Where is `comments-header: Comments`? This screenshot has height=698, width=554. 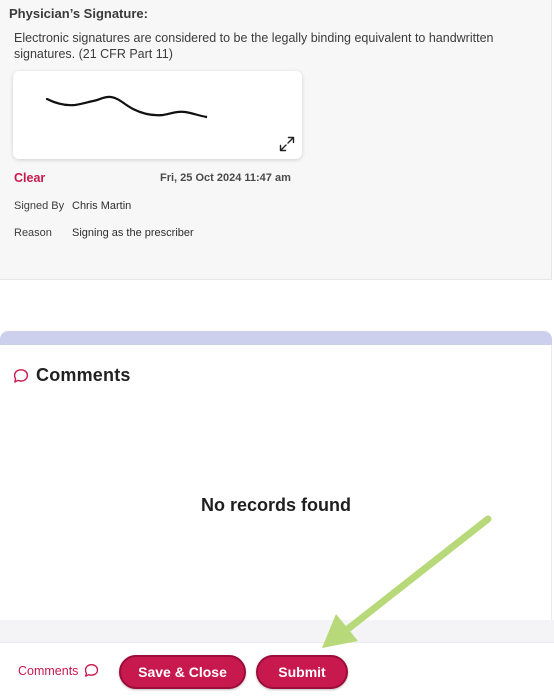 comments-header: Comments is located at coordinates (72, 375).